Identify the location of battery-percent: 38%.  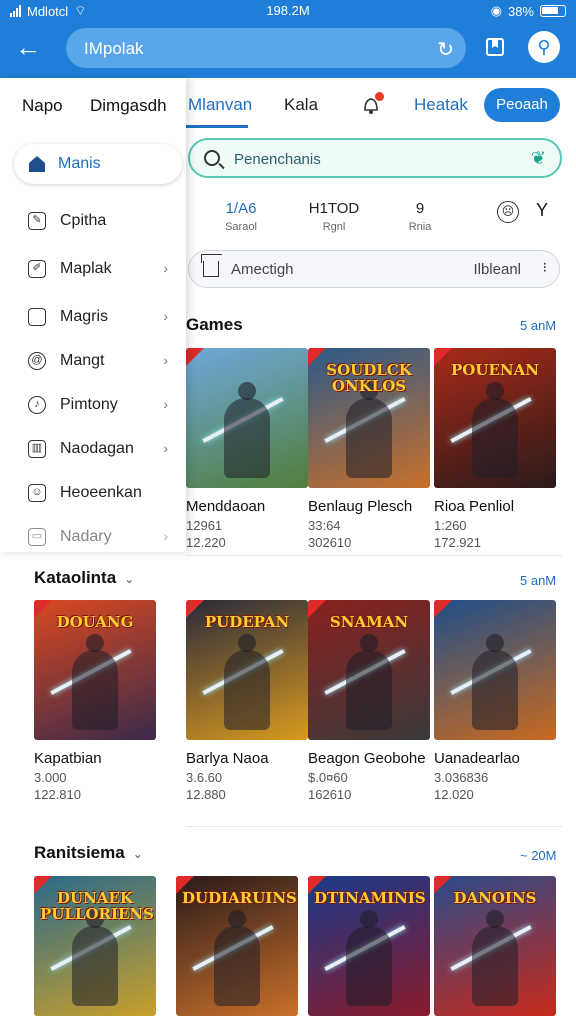
(520, 11).